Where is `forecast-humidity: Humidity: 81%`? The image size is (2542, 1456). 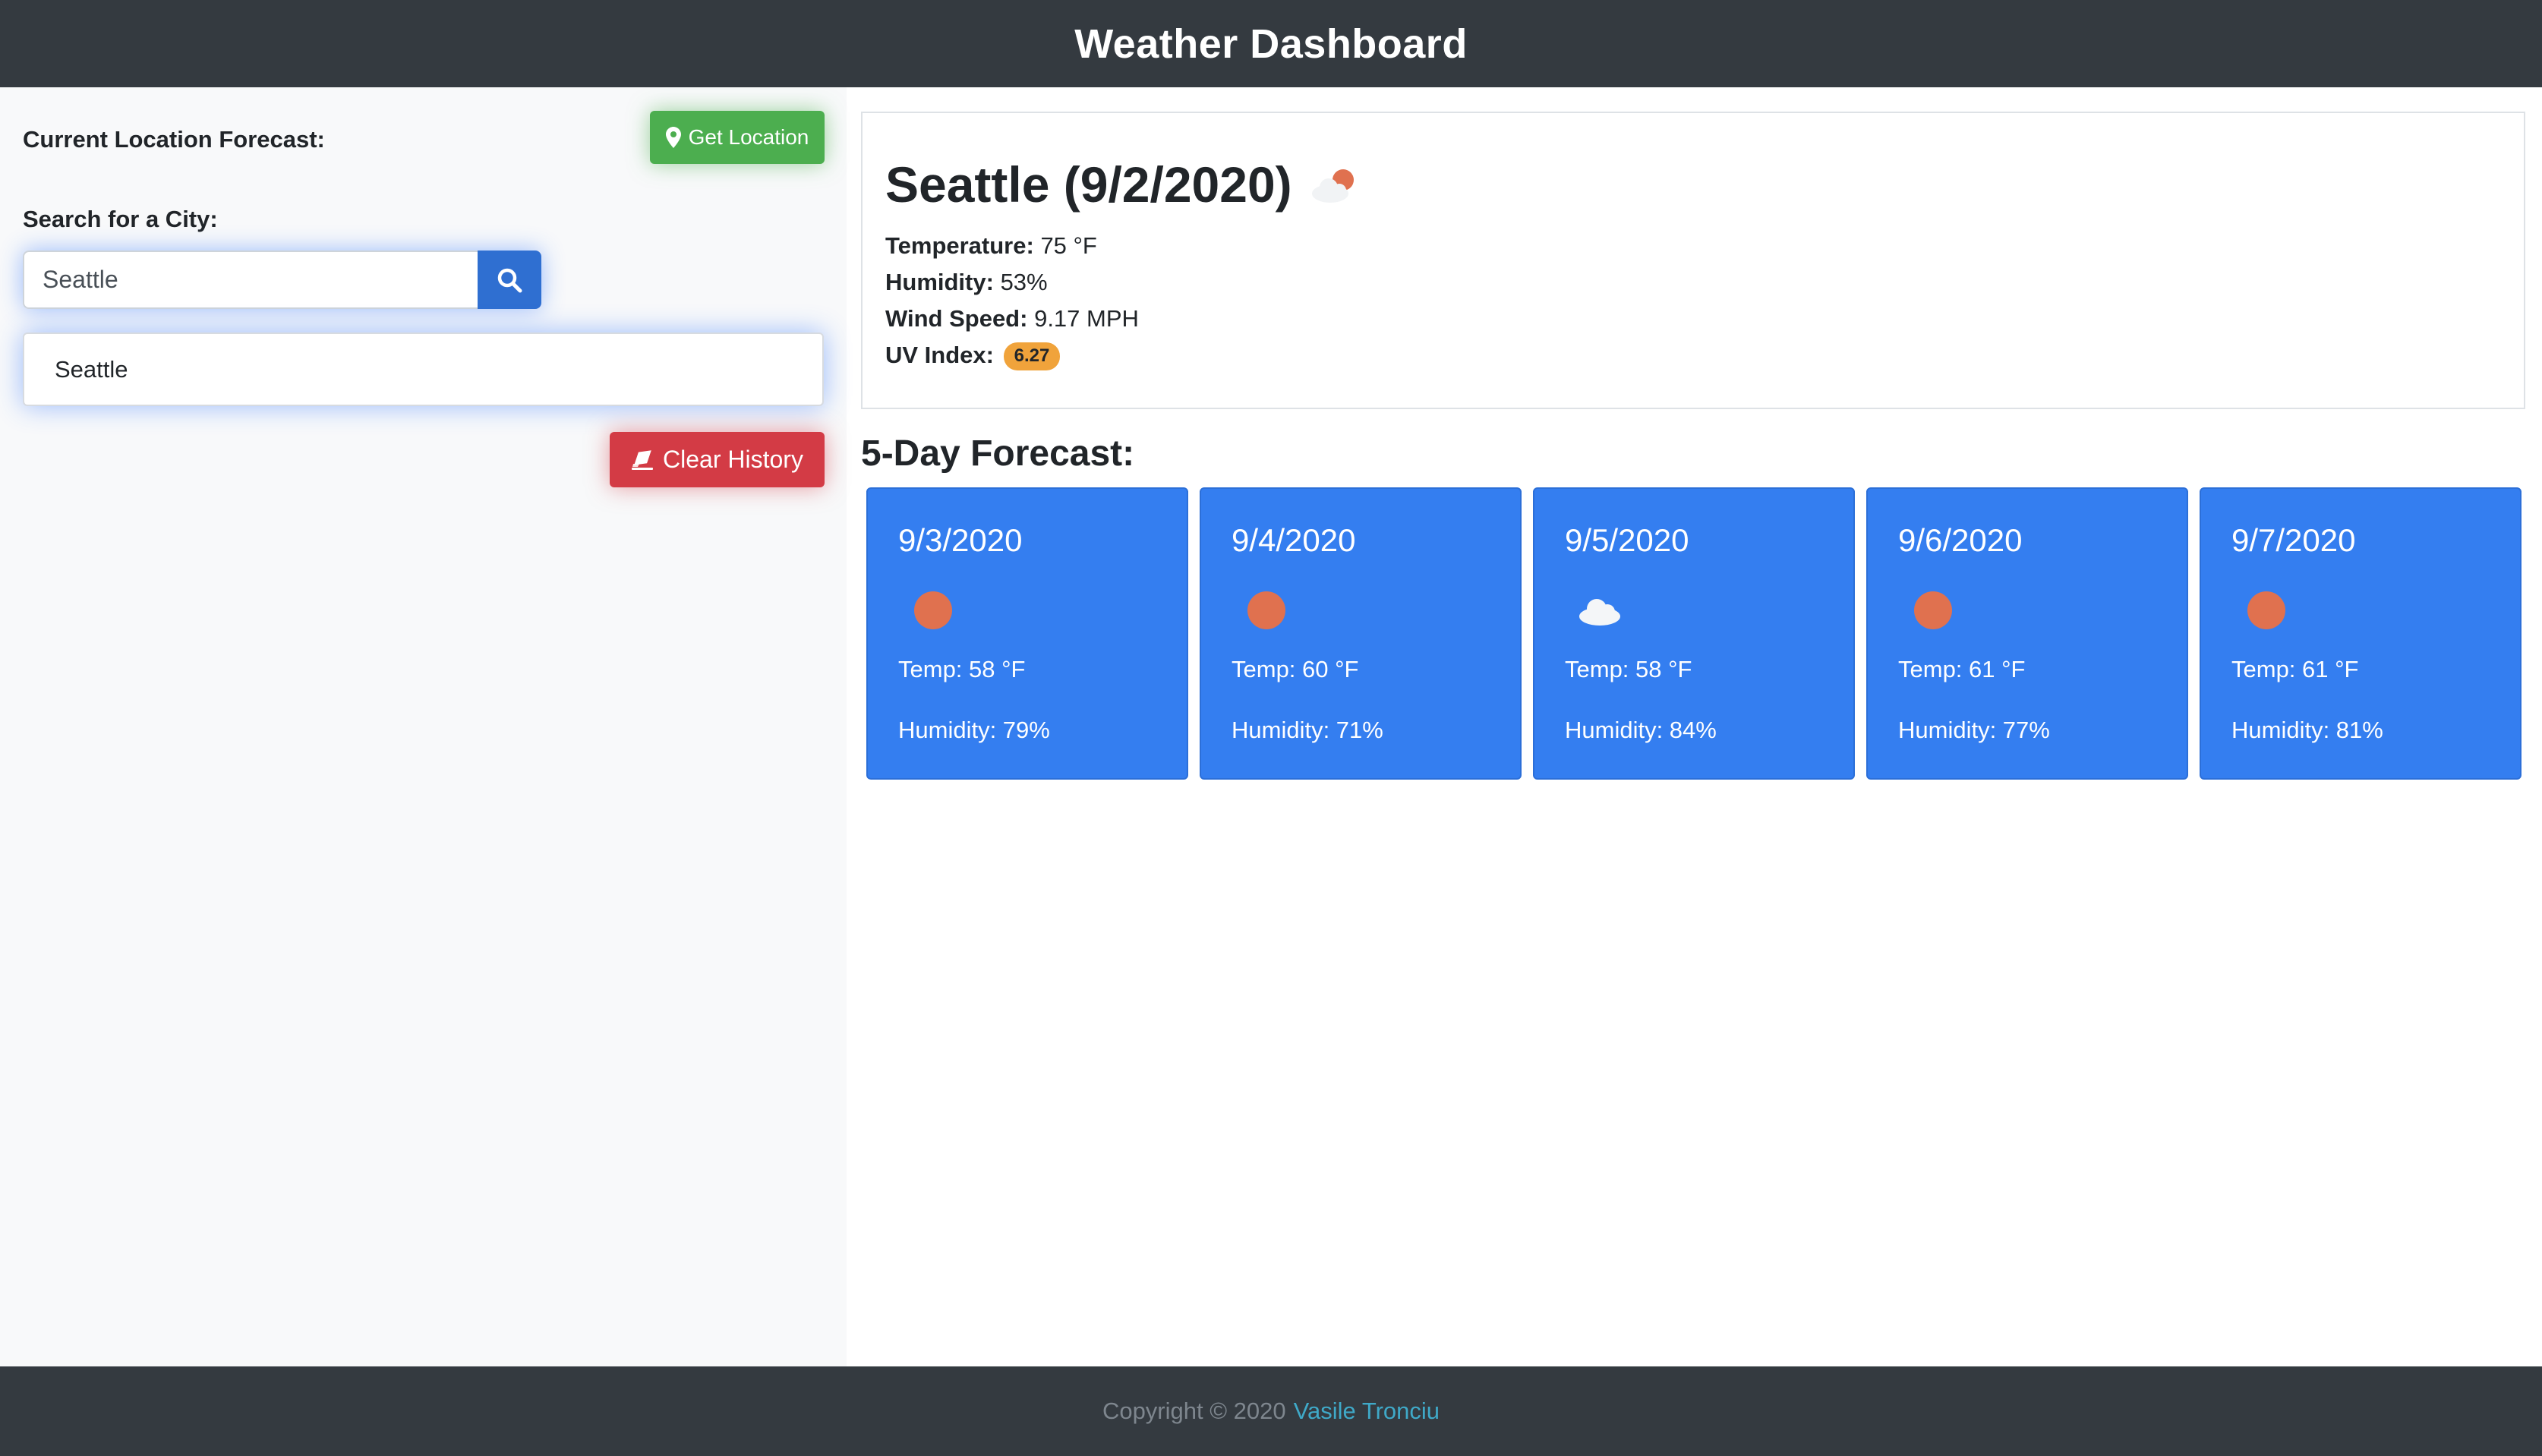
forecast-humidity: Humidity: 81% is located at coordinates (2307, 730).